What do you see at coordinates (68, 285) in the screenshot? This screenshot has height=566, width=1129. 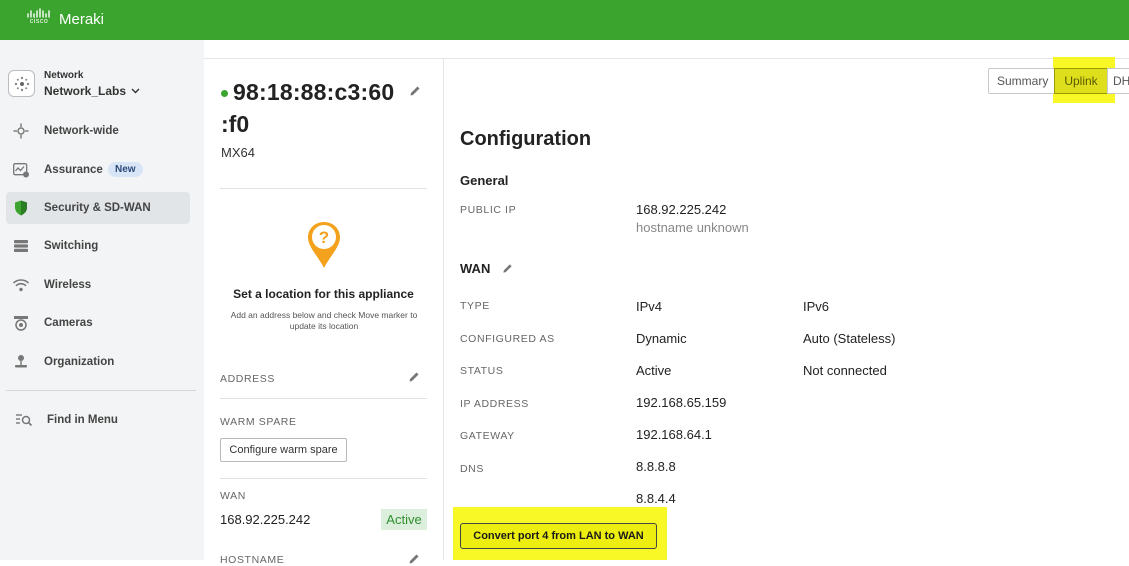 I see `sidebar-item-label: Wireless` at bounding box center [68, 285].